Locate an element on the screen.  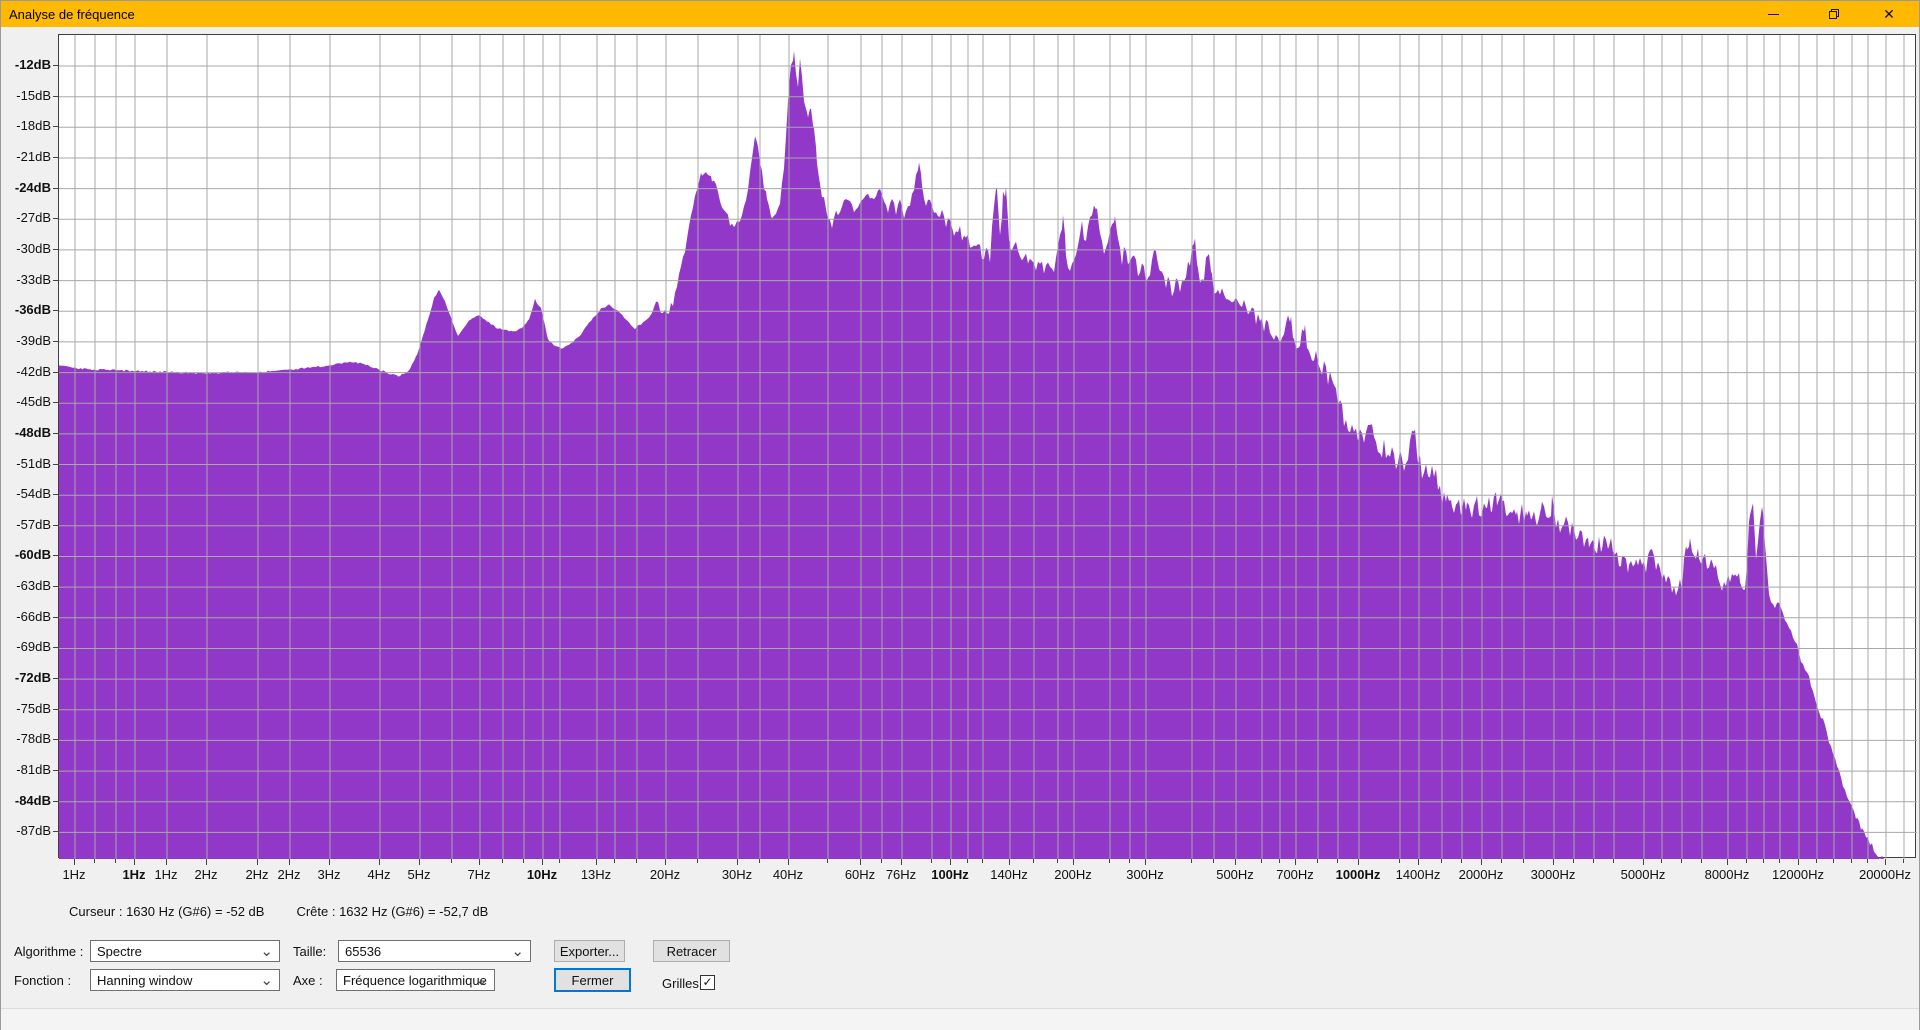
x-axis-label: 3Hz is located at coordinates (329, 874).